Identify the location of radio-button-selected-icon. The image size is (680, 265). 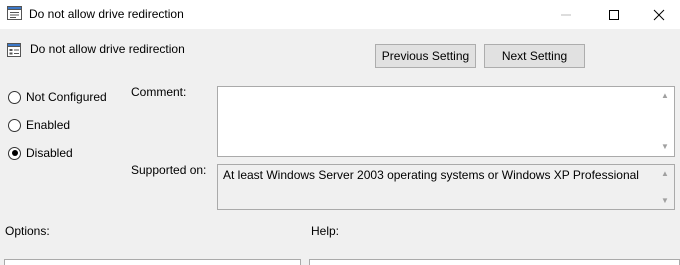
(14, 153).